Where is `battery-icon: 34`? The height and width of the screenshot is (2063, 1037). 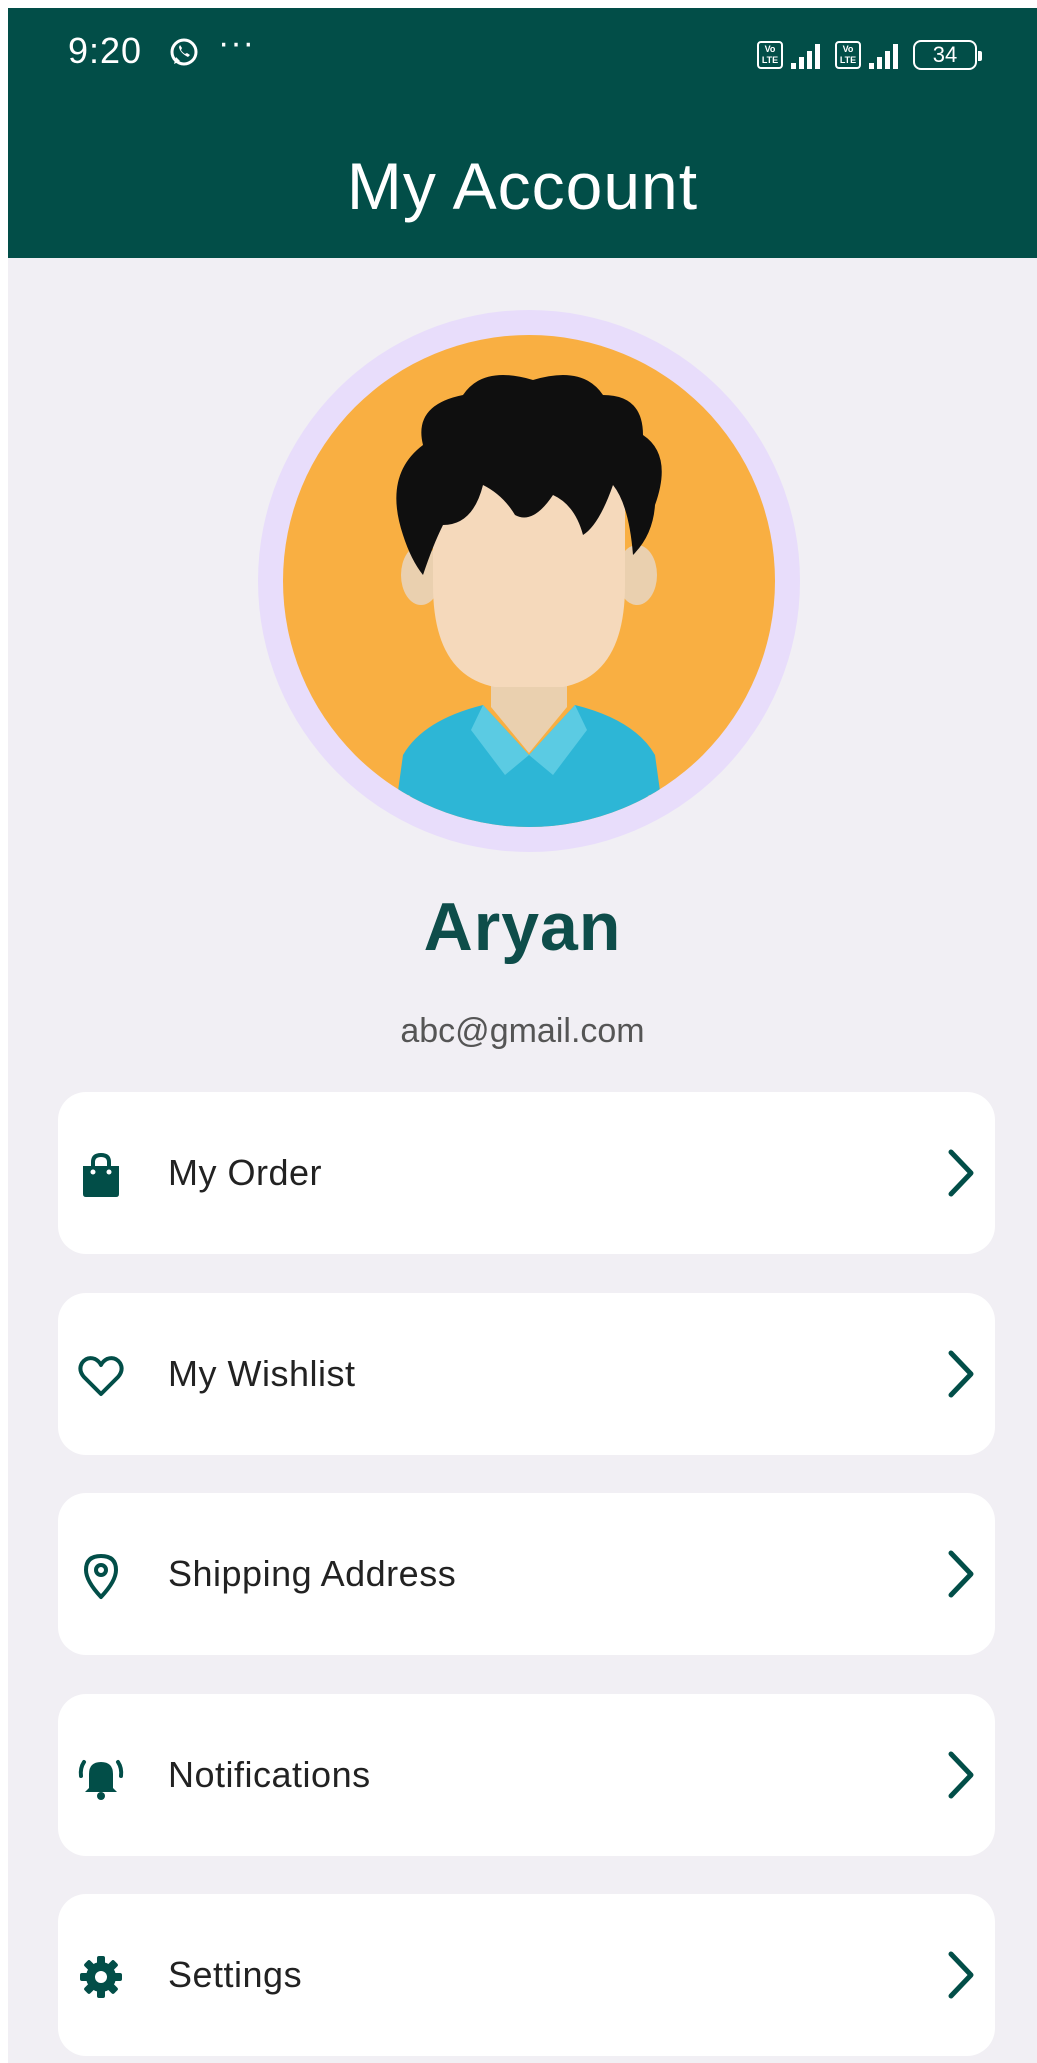 battery-icon: 34 is located at coordinates (947, 55).